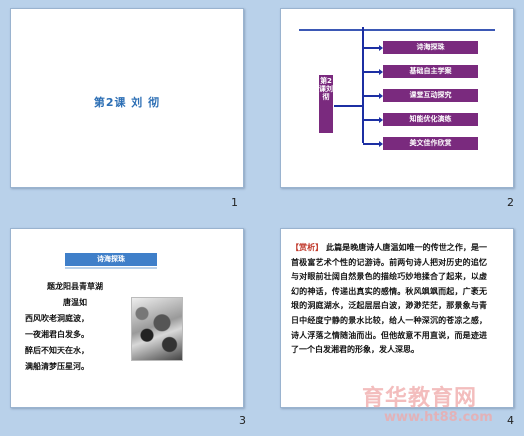 The image size is (524, 436). What do you see at coordinates (430, 95) in the screenshot?
I see `outline-box-3: 课堂互动探究` at bounding box center [430, 95].